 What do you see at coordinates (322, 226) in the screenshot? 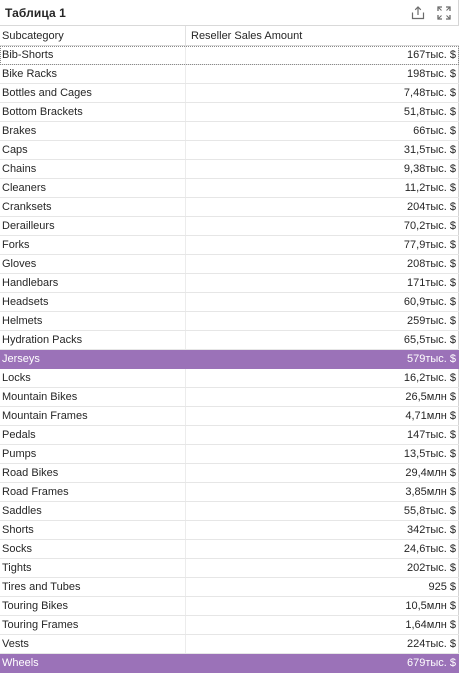
I see `cell-amount: 70,2тыс. $` at bounding box center [322, 226].